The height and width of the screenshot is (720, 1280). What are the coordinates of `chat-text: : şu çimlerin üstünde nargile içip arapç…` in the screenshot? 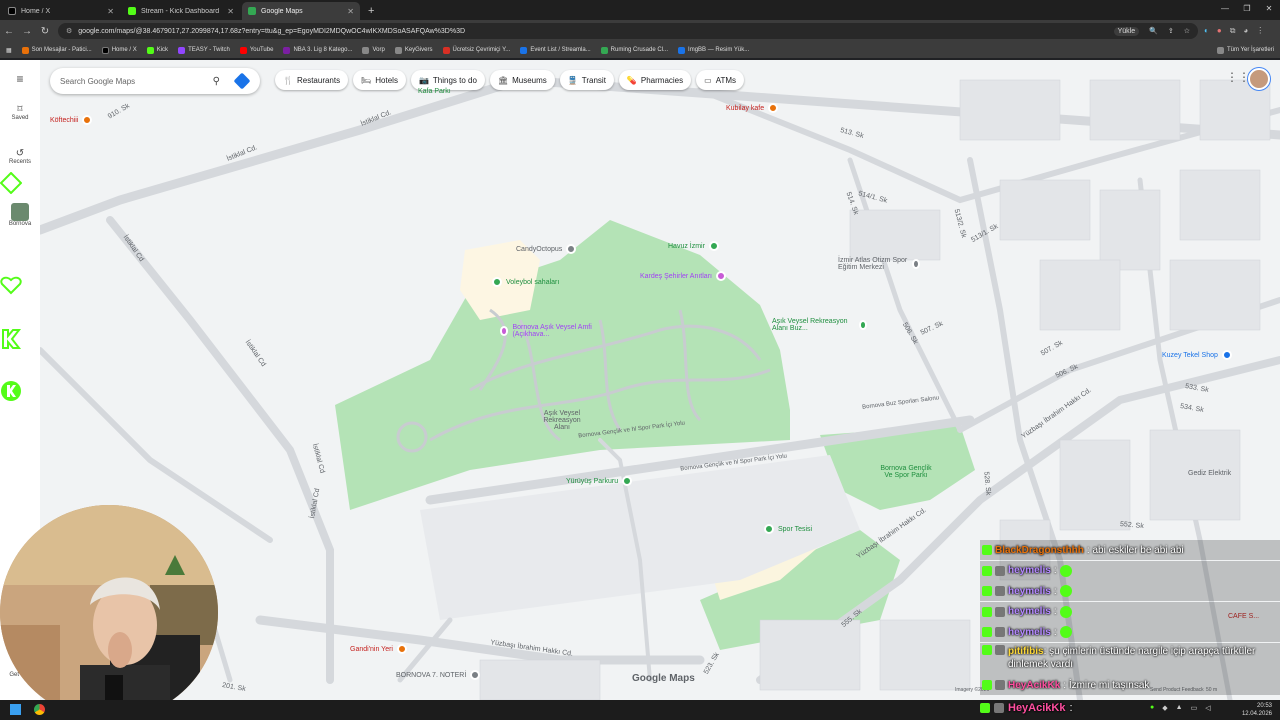 It's located at (1132, 657).